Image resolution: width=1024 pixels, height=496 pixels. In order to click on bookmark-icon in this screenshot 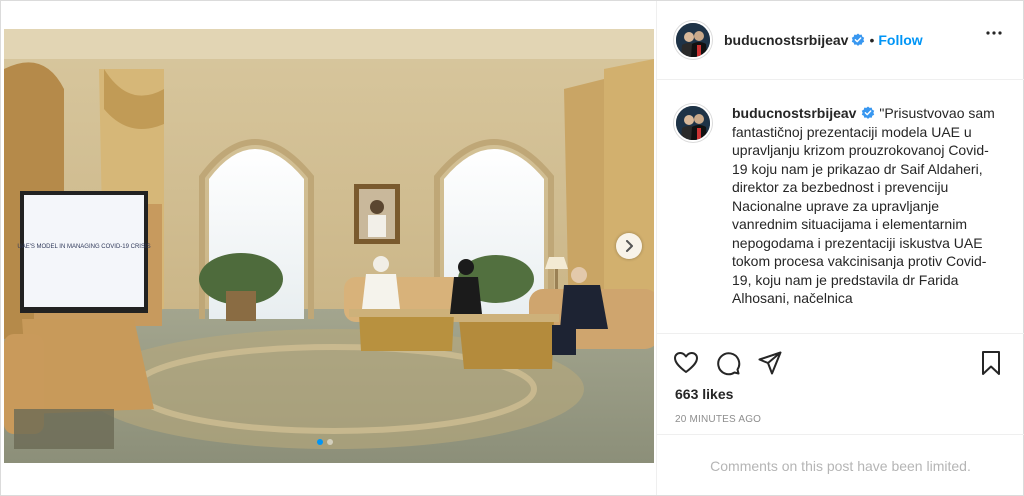, I will do `click(991, 363)`.